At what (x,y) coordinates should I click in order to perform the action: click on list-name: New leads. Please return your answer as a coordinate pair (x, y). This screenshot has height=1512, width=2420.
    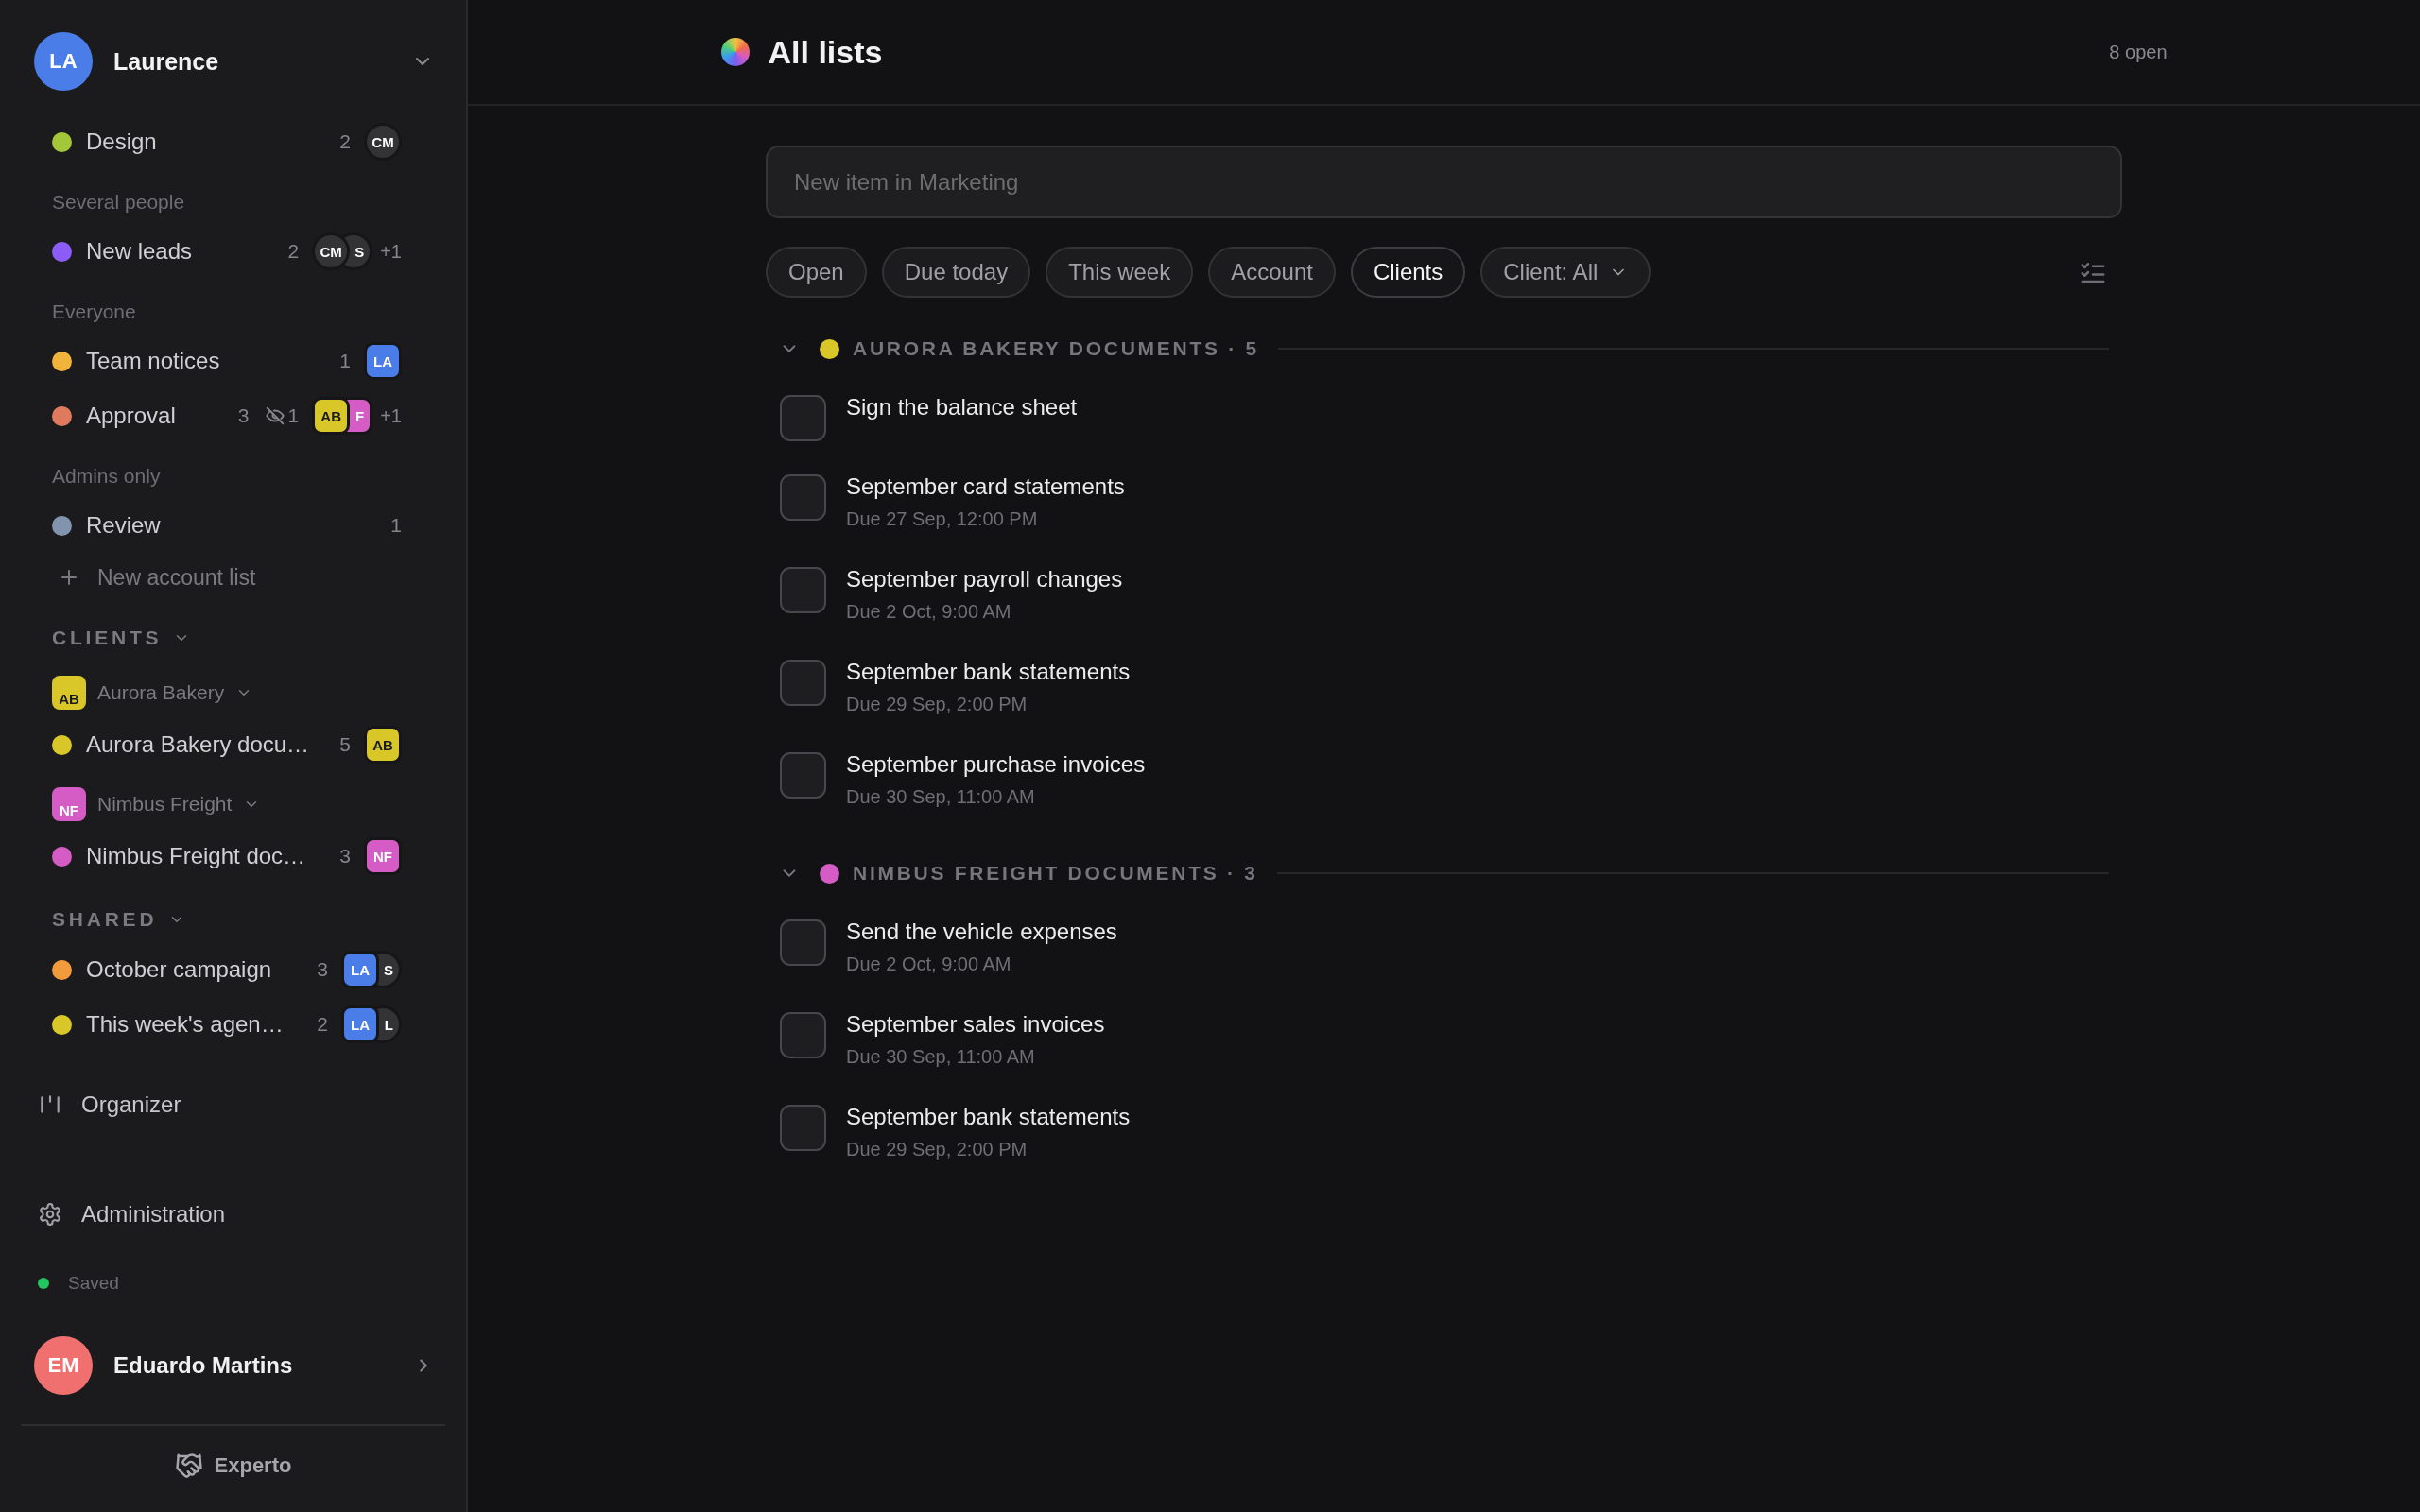
    Looking at the image, I should click on (140, 251).